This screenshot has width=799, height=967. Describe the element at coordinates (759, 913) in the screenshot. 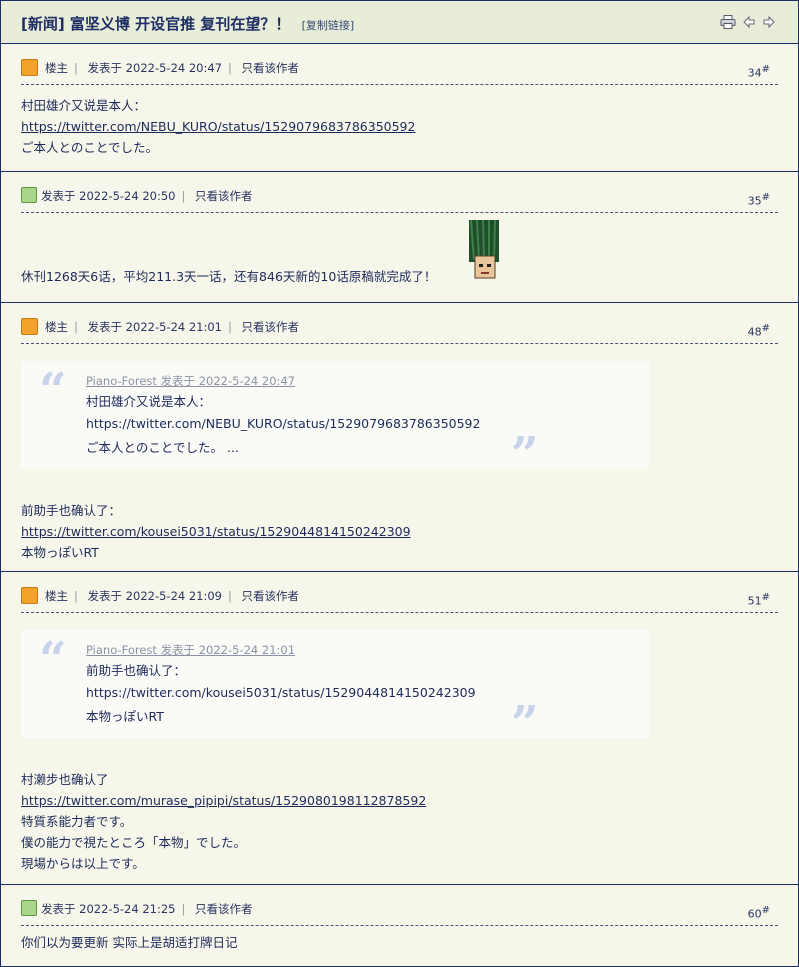

I see `floor-number: 60#` at that location.